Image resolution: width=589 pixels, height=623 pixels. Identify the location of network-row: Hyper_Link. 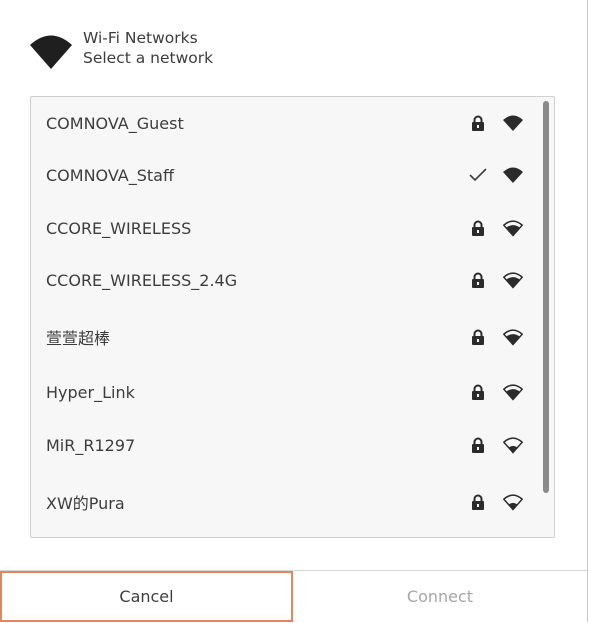
(285, 392).